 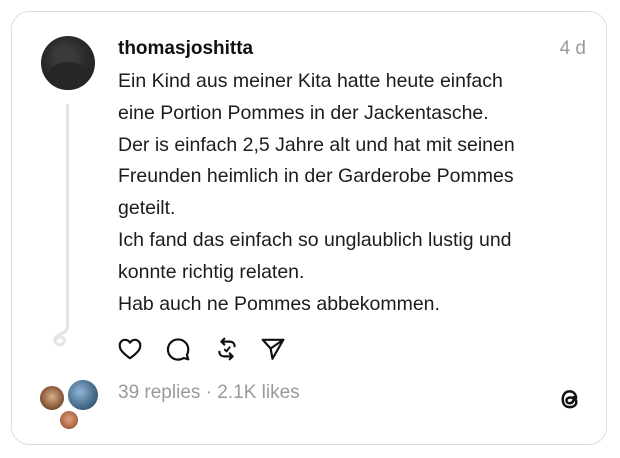 What do you see at coordinates (159, 392) in the screenshot?
I see `replies-count-link: 39 replies` at bounding box center [159, 392].